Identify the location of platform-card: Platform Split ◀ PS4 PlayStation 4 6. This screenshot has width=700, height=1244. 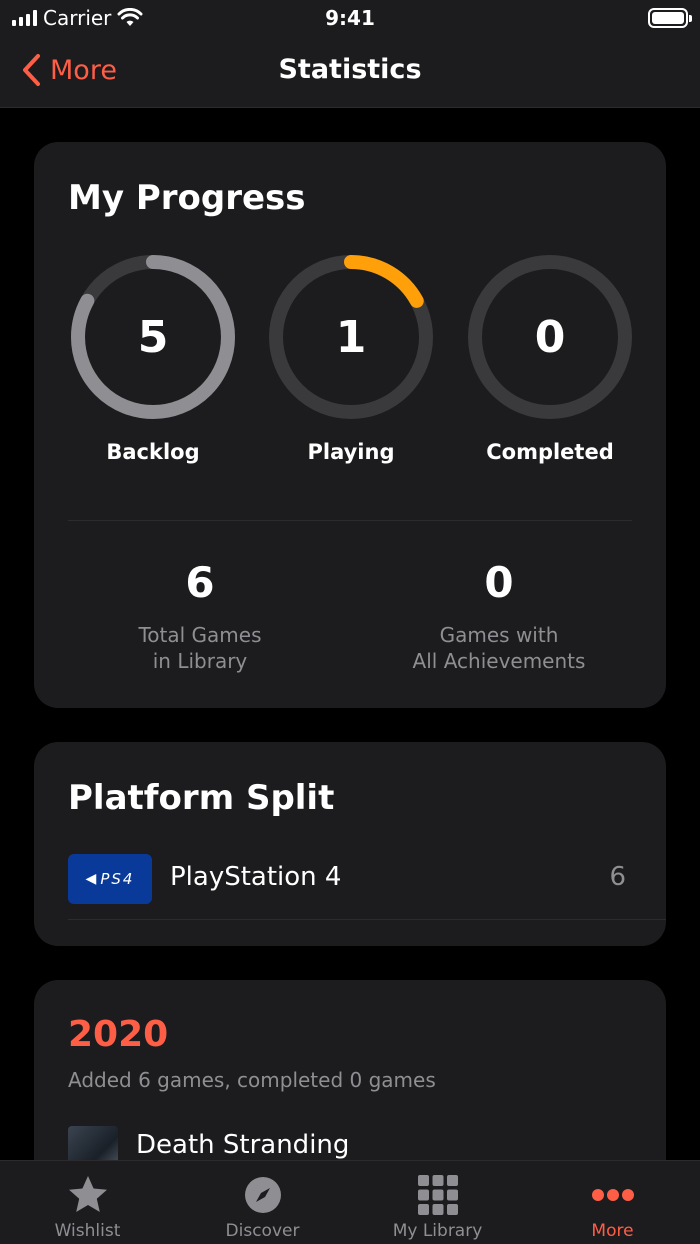
(350, 844).